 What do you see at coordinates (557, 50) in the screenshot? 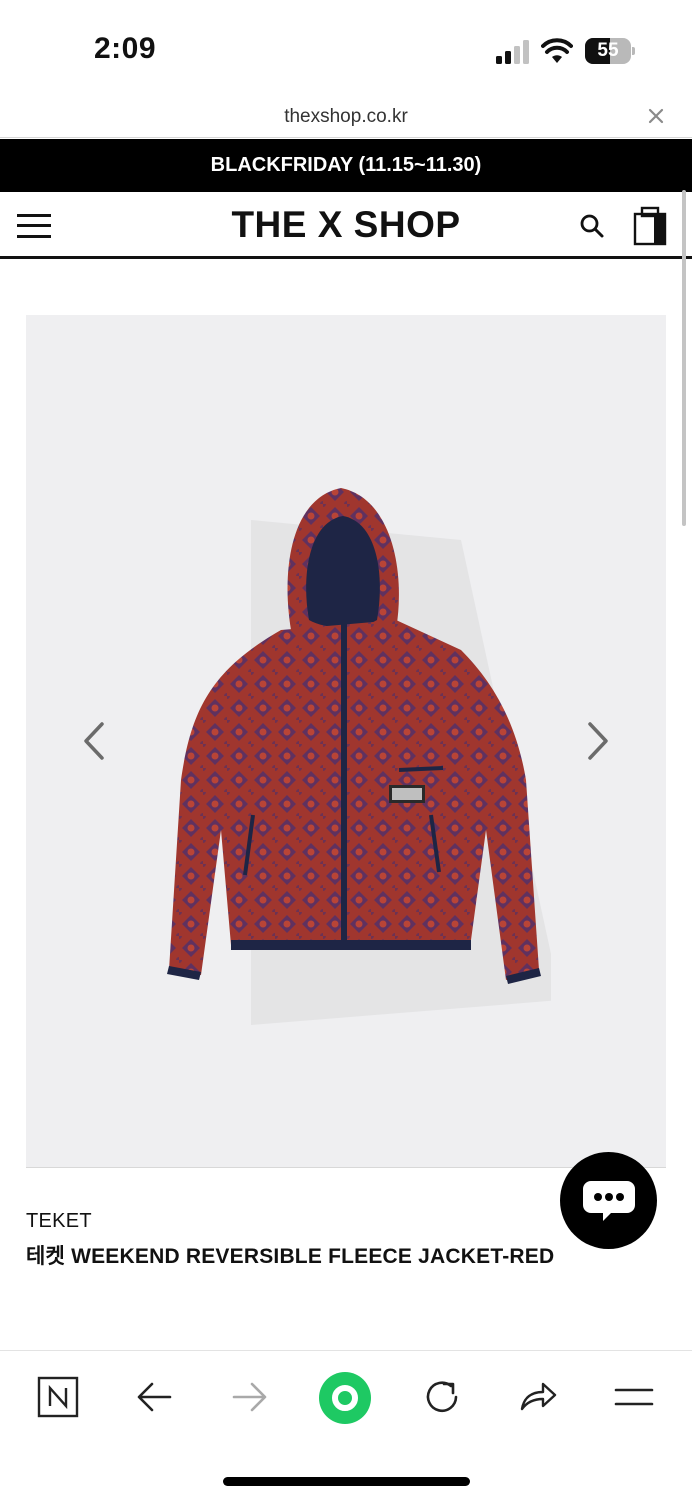
I see `wifi-icon` at bounding box center [557, 50].